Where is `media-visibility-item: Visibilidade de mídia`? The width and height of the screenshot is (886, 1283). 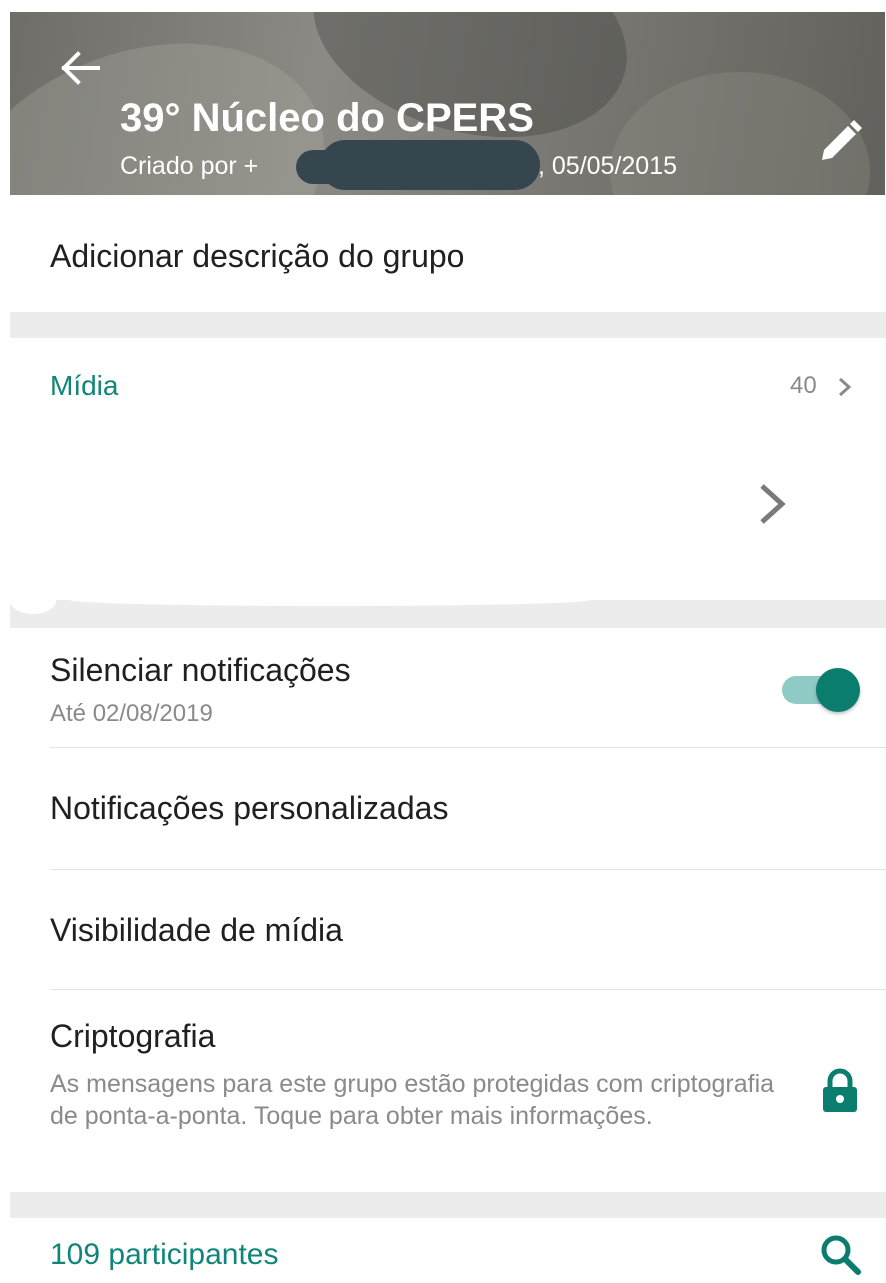
media-visibility-item: Visibilidade de mídia is located at coordinates (196, 930).